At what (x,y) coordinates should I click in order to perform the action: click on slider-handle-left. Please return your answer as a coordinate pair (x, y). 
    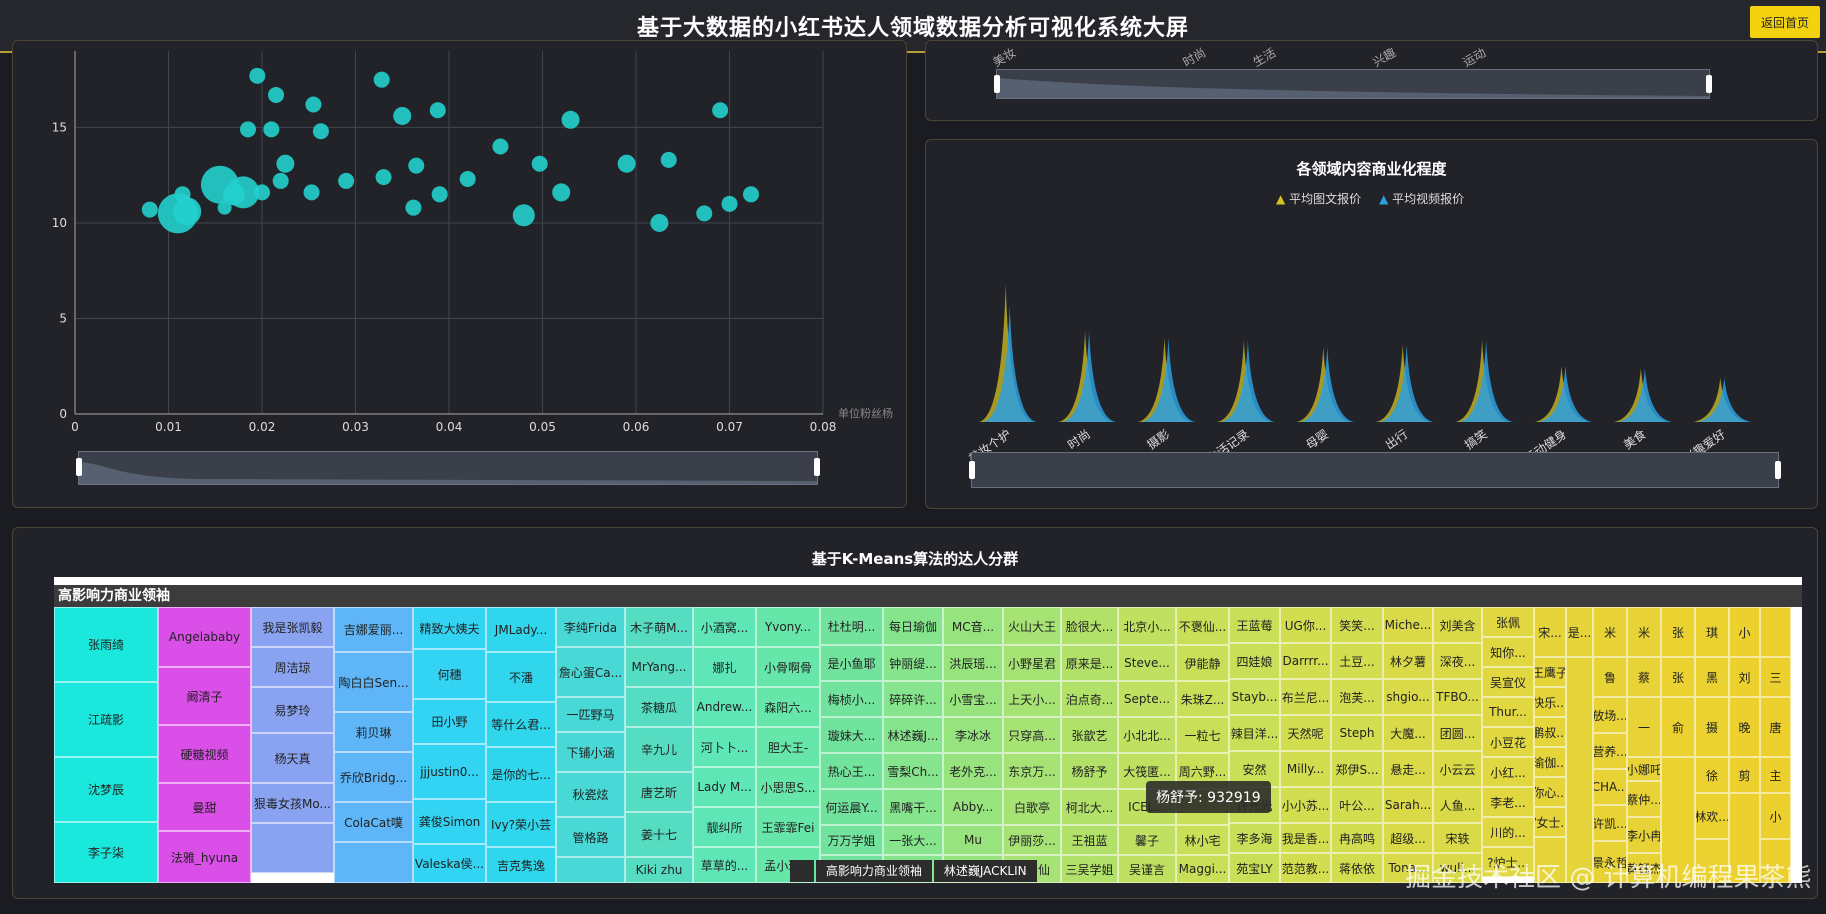
    Looking at the image, I should click on (79, 467).